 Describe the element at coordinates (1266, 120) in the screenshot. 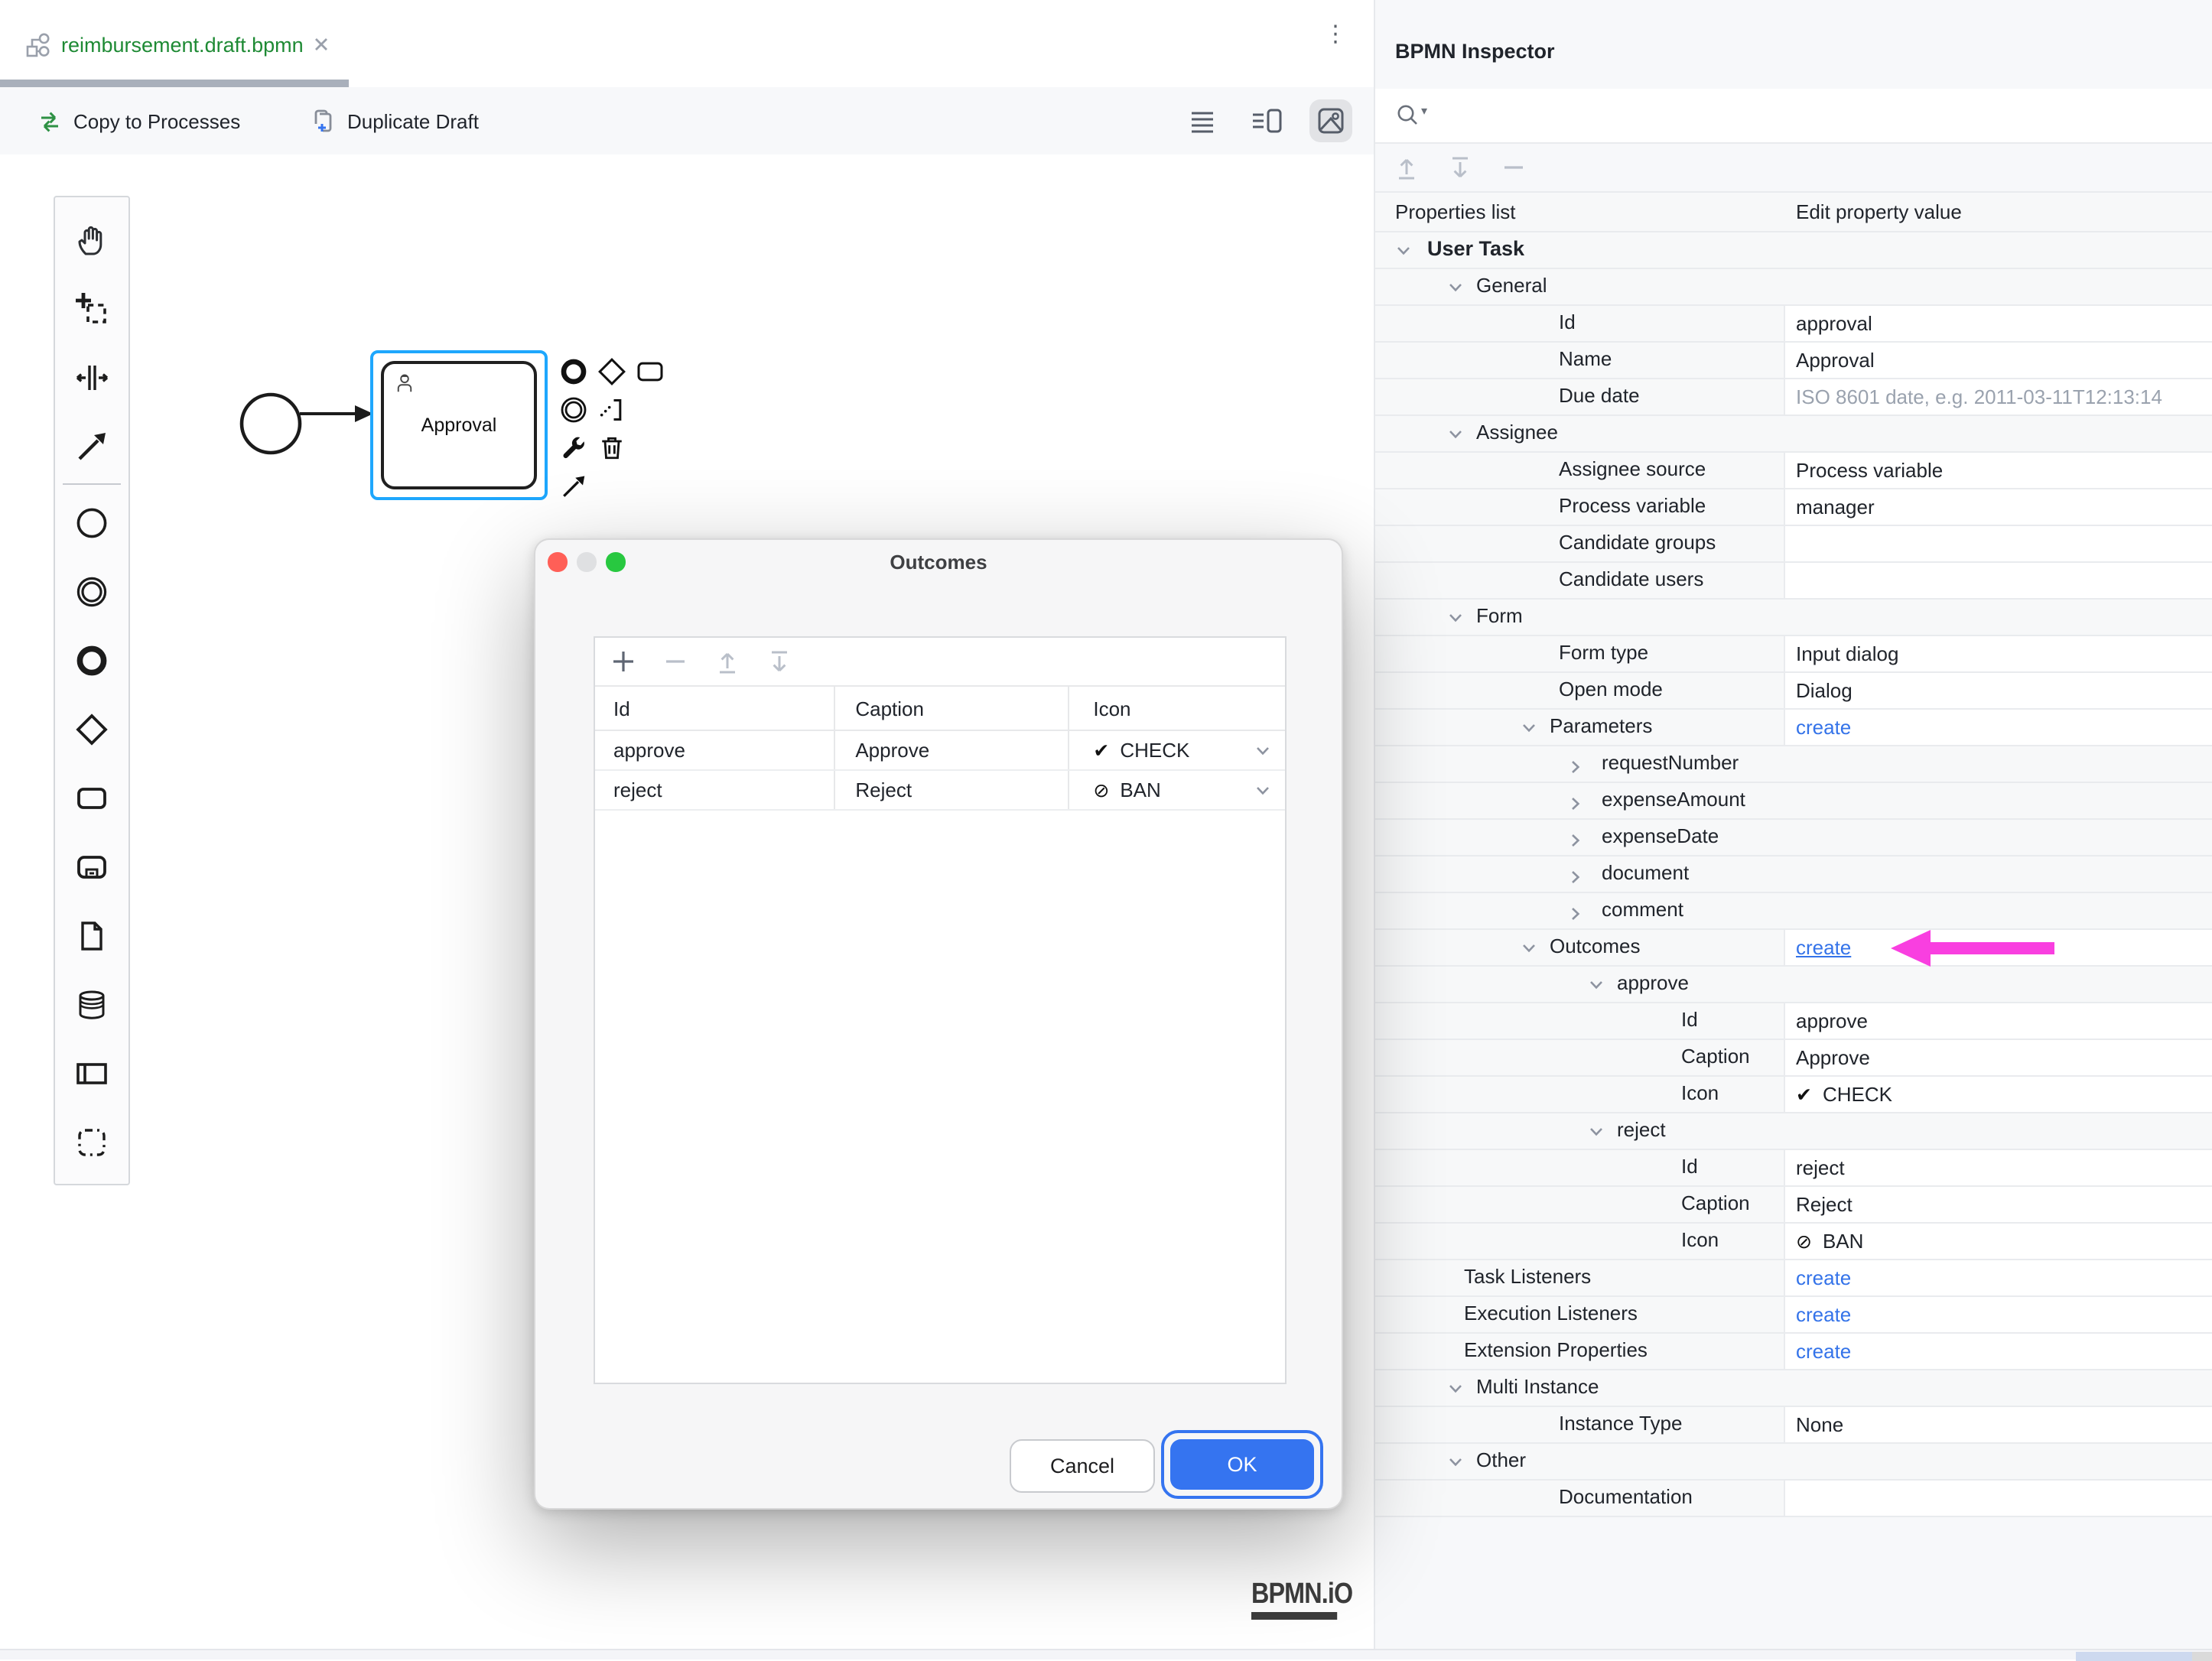

I see `split-view-icon` at that location.